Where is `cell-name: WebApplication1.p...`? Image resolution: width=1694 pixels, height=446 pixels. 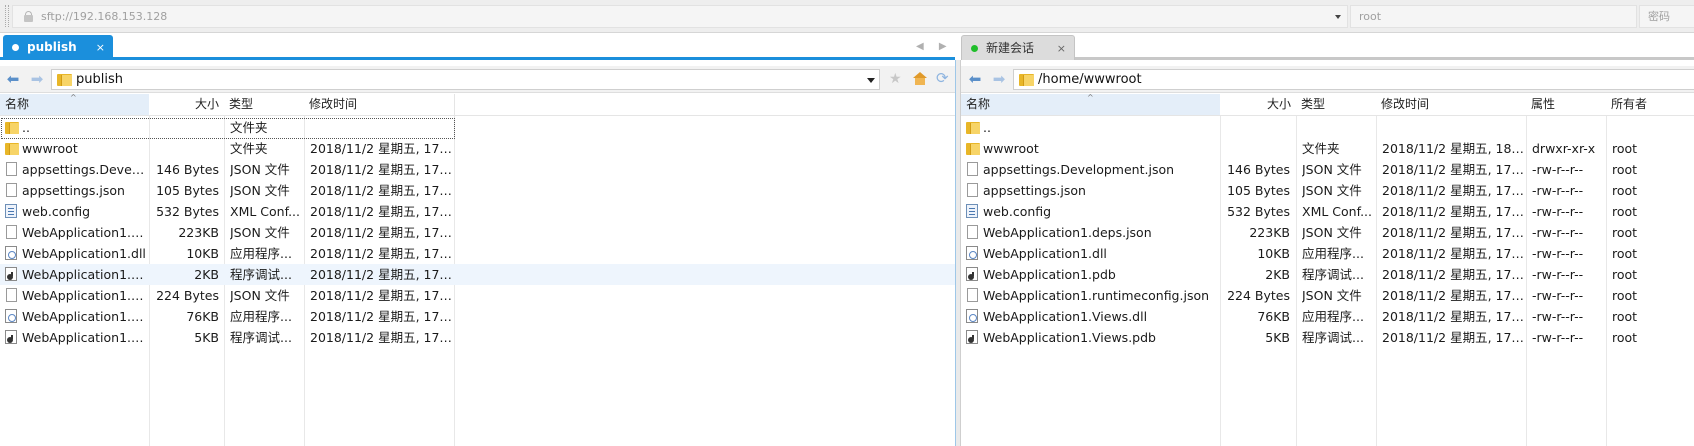 cell-name: WebApplication1.p... is located at coordinates (84, 274).